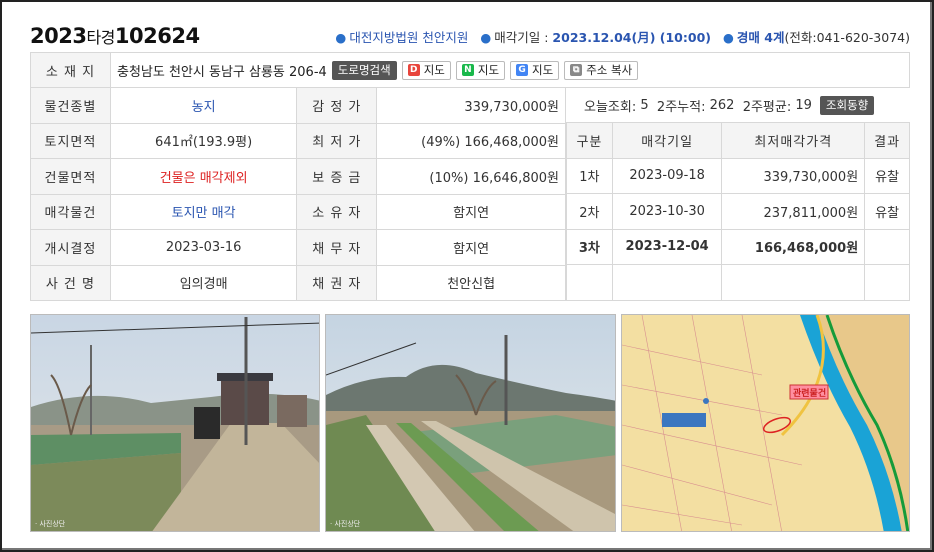 This screenshot has height=552, width=934. What do you see at coordinates (337, 247) in the screenshot?
I see `info-label: 채 무 자` at bounding box center [337, 247].